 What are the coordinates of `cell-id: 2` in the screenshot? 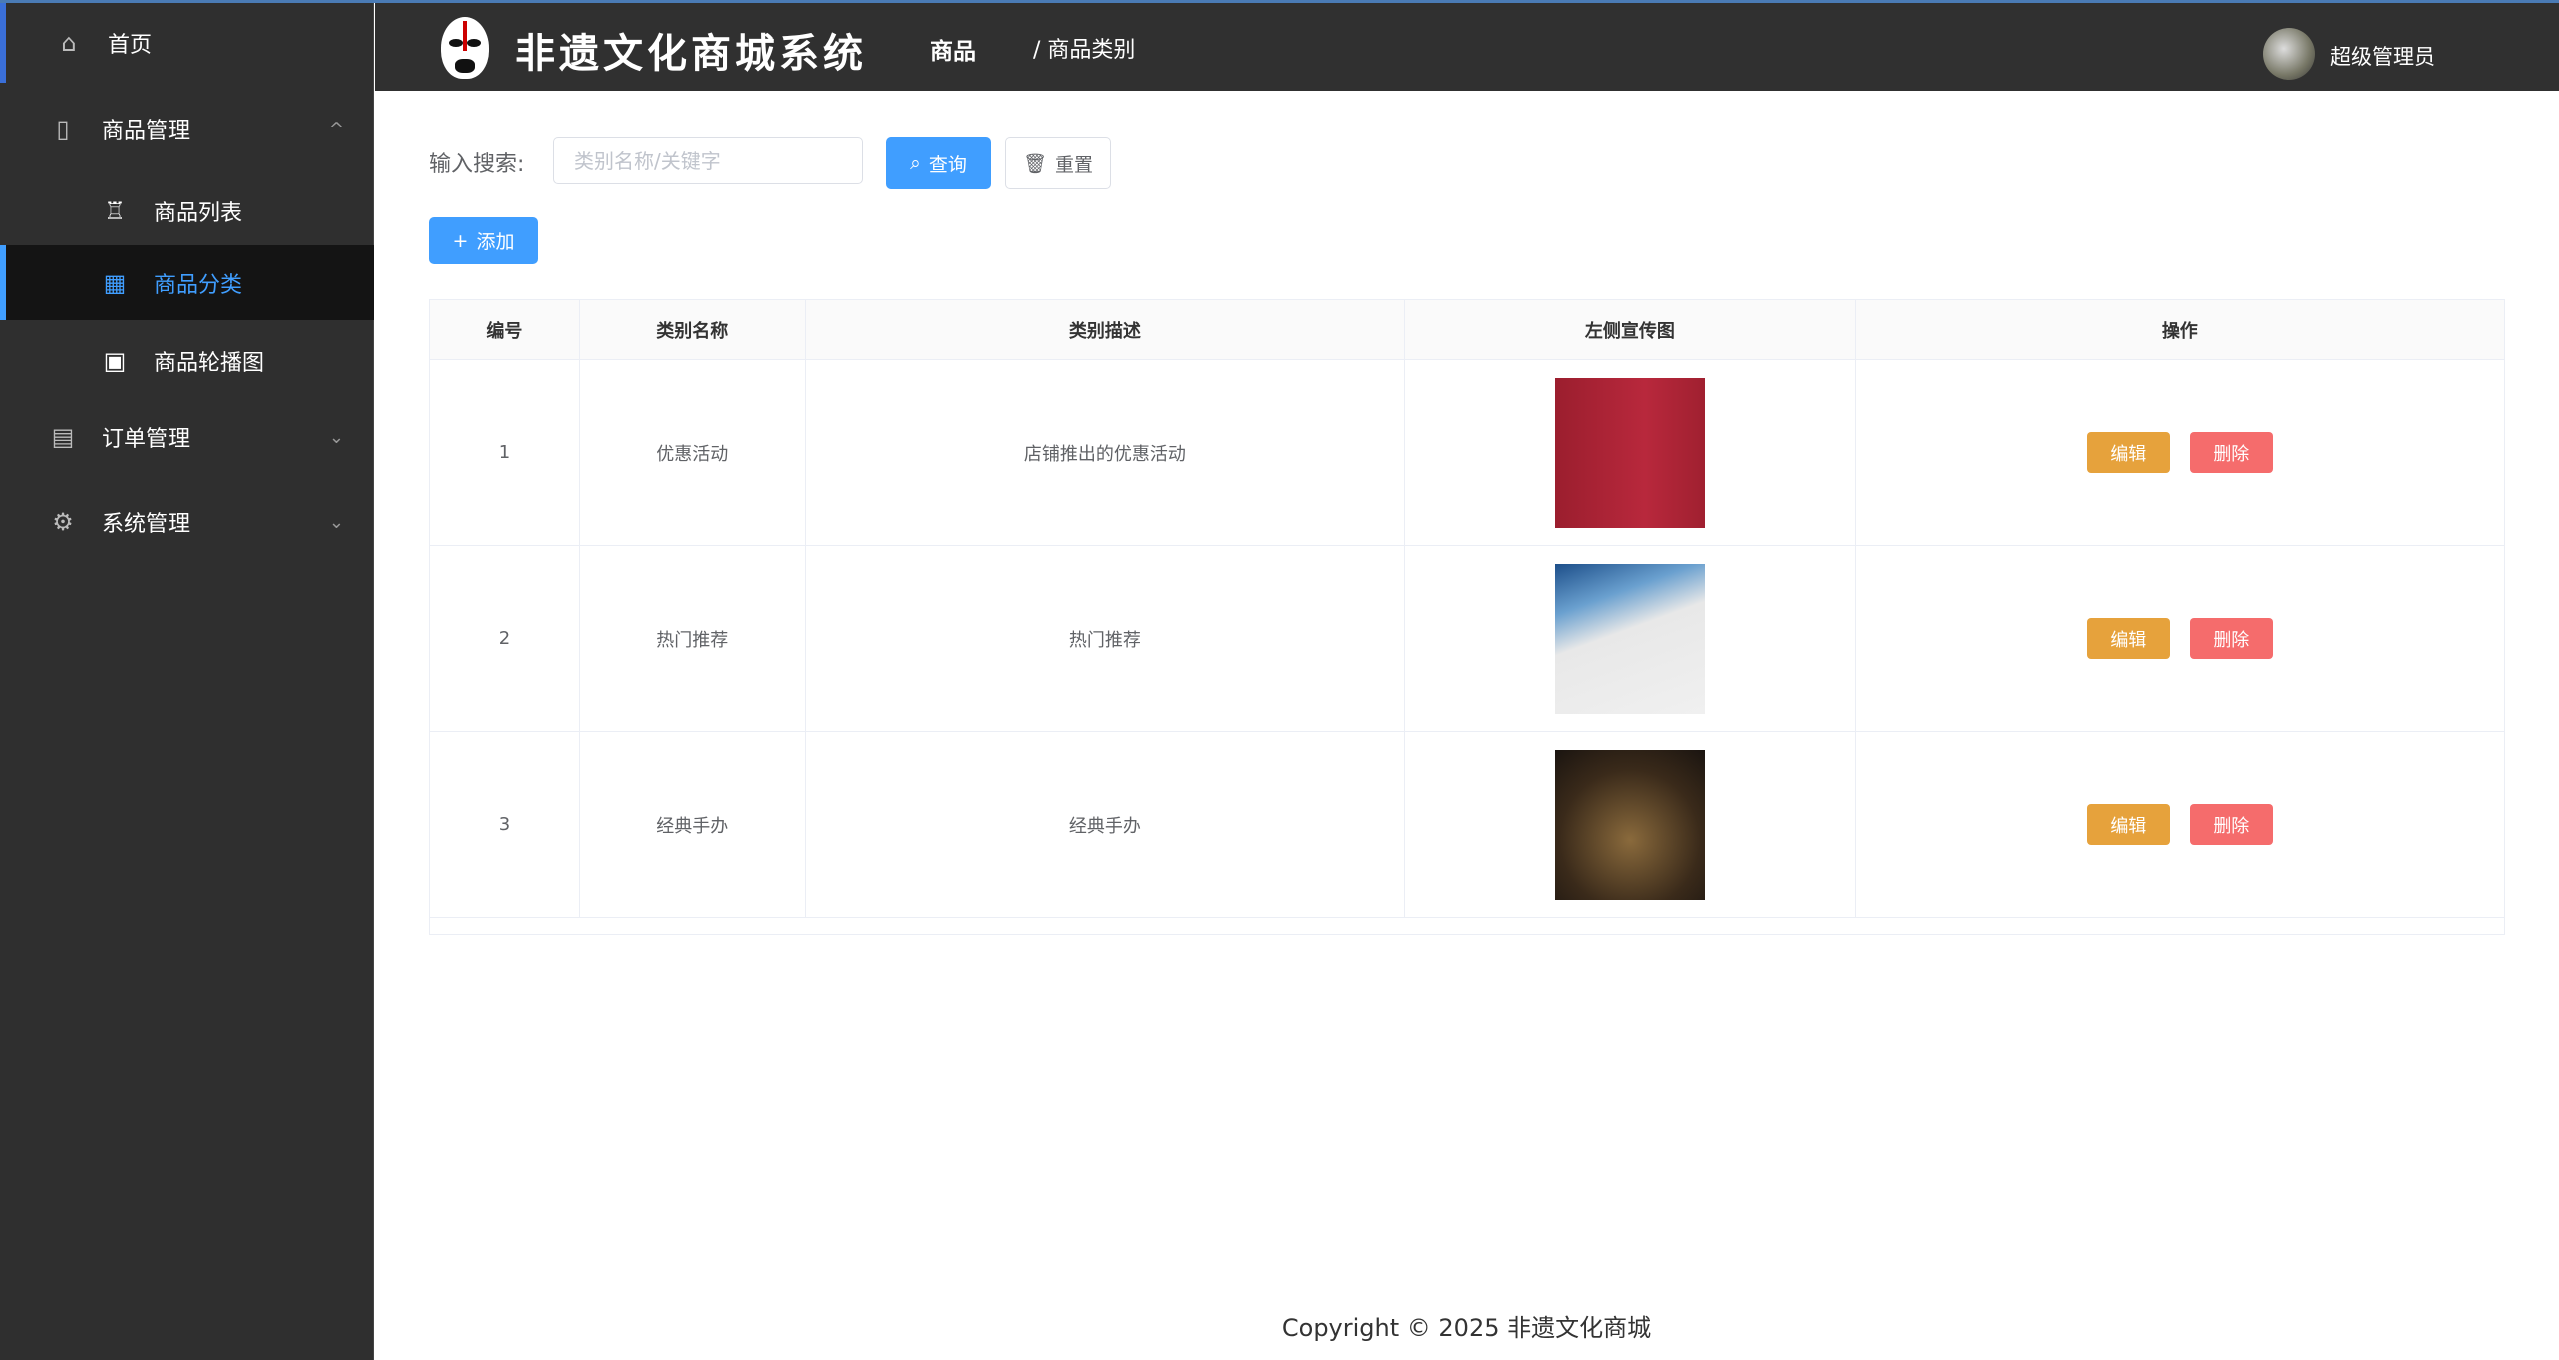 It's located at (505, 638).